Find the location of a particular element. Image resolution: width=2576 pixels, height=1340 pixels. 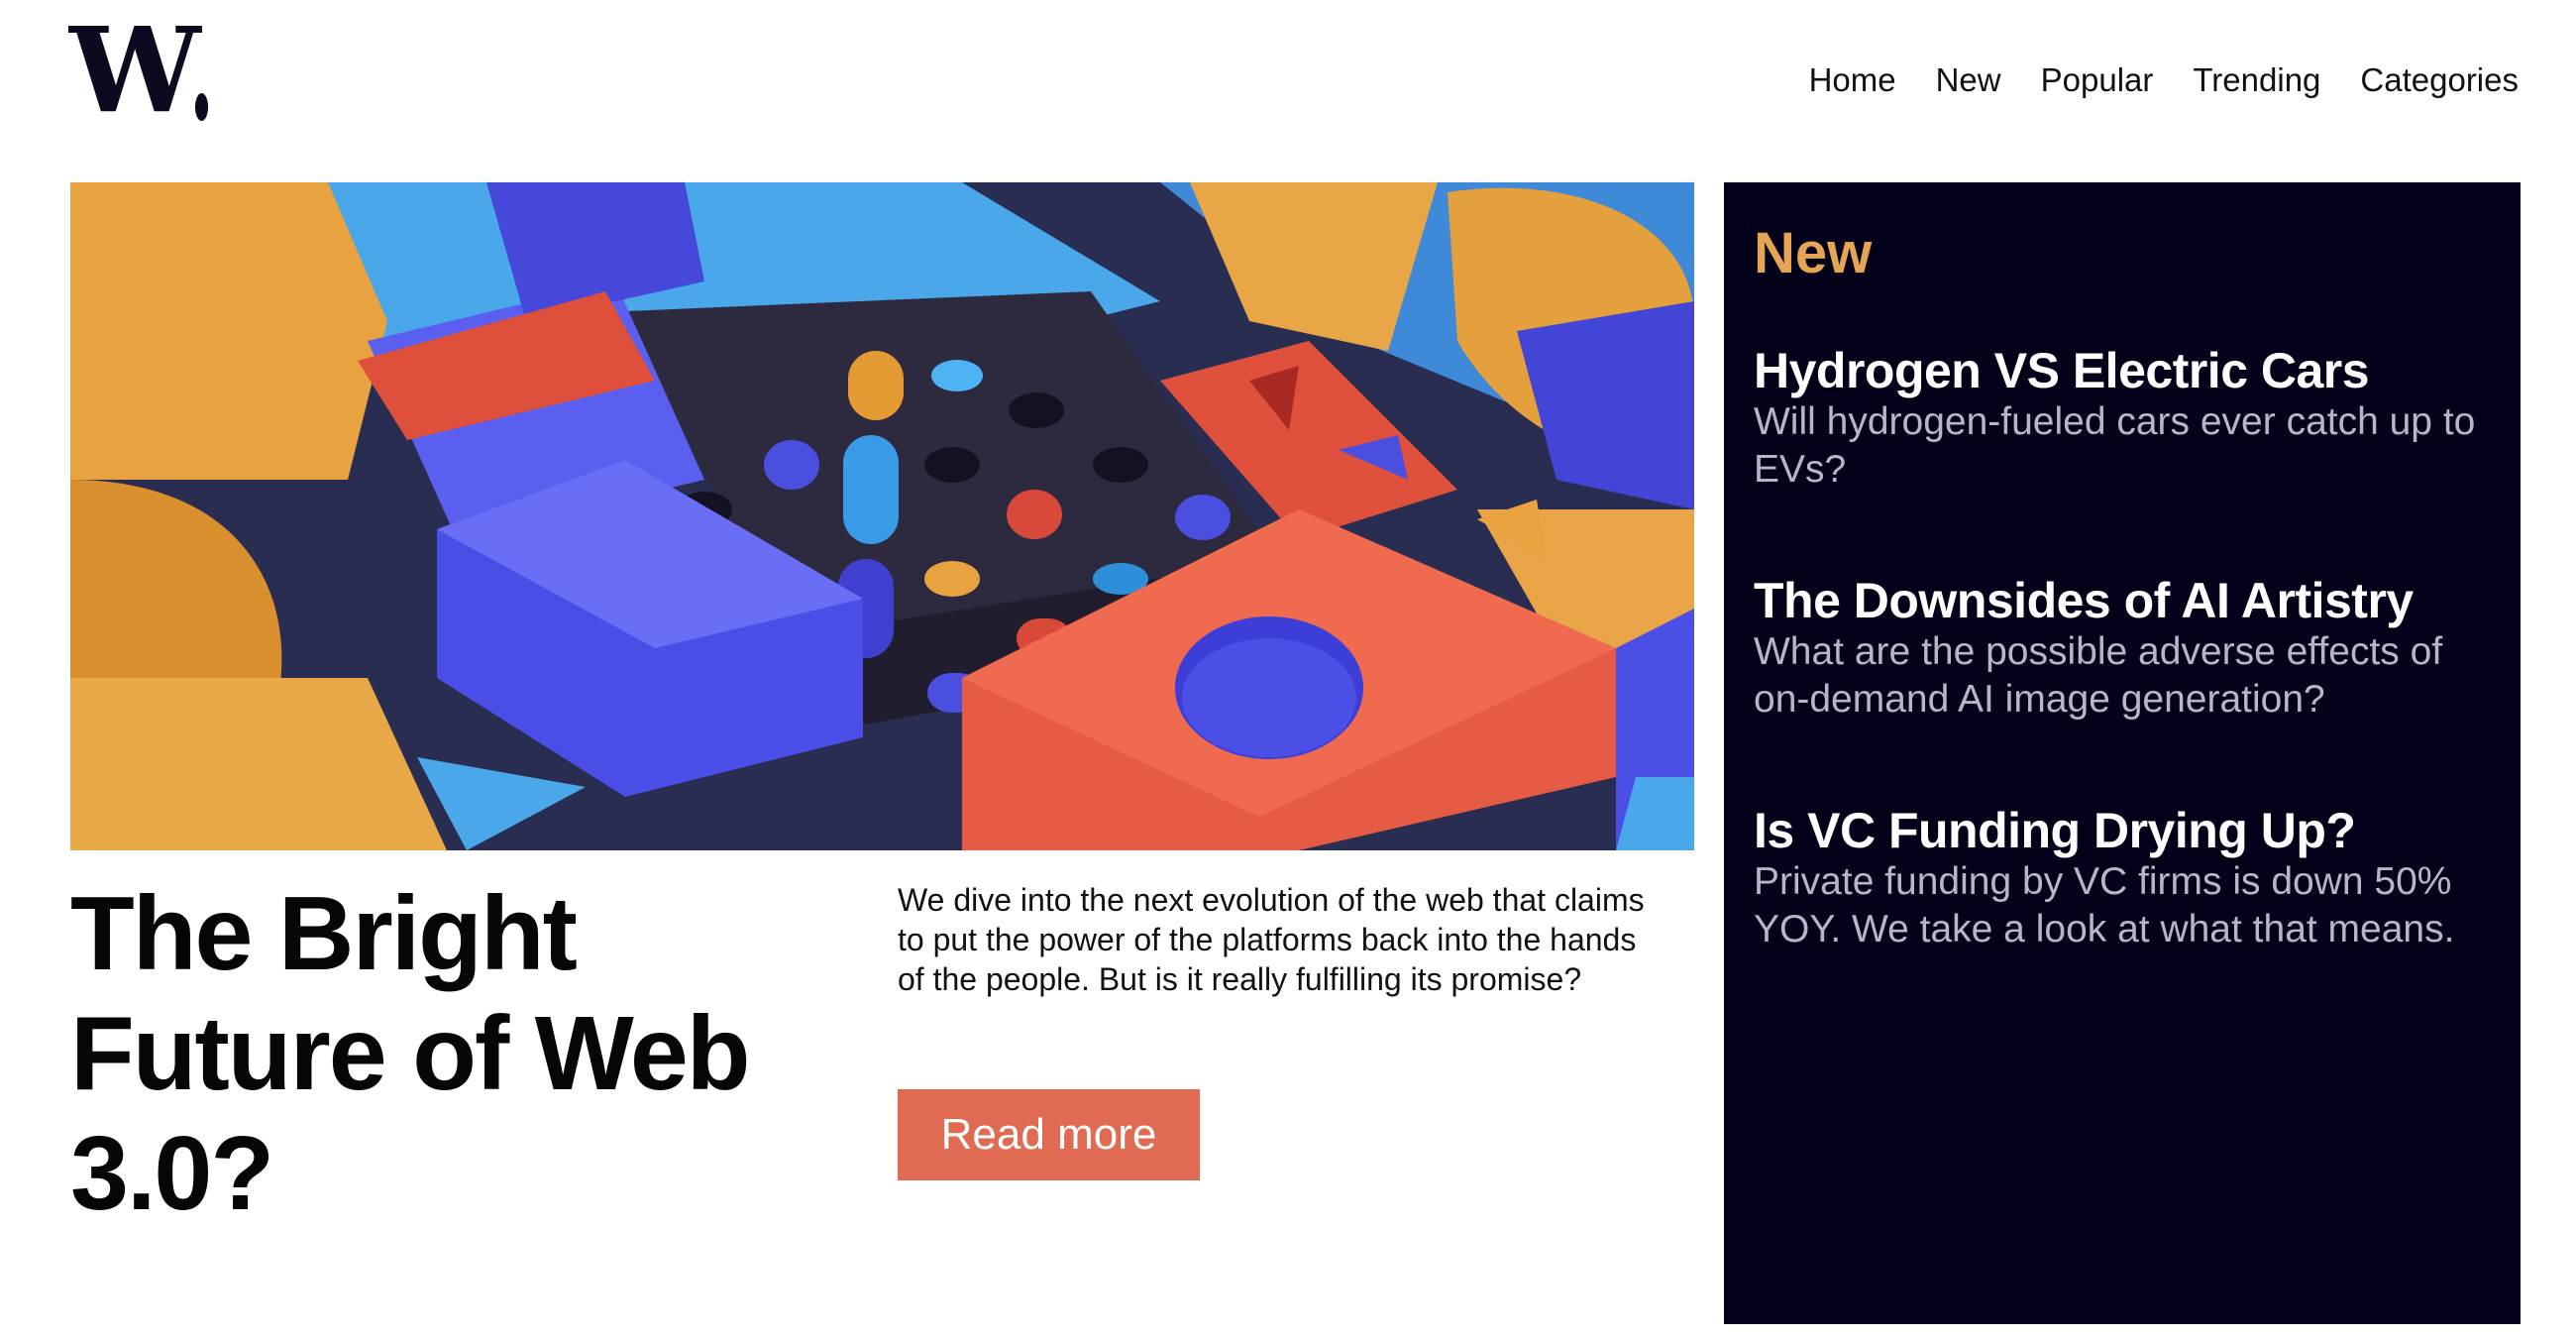

hero-headline: The Bright Future of Web 3.0? is located at coordinates (446, 1054).